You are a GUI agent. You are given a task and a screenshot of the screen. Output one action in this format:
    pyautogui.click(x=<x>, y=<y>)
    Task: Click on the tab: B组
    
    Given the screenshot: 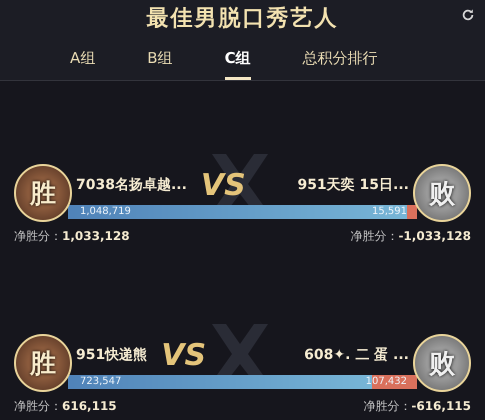 What is the action you would take?
    pyautogui.click(x=160, y=58)
    